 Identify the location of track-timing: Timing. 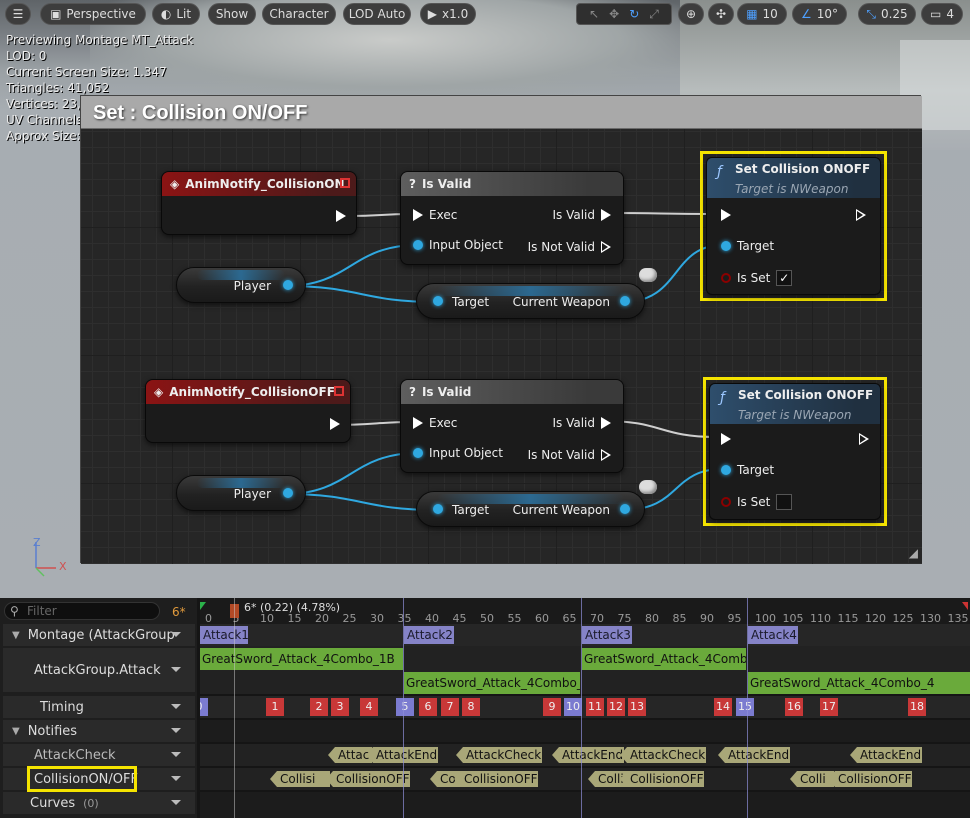
(99, 707).